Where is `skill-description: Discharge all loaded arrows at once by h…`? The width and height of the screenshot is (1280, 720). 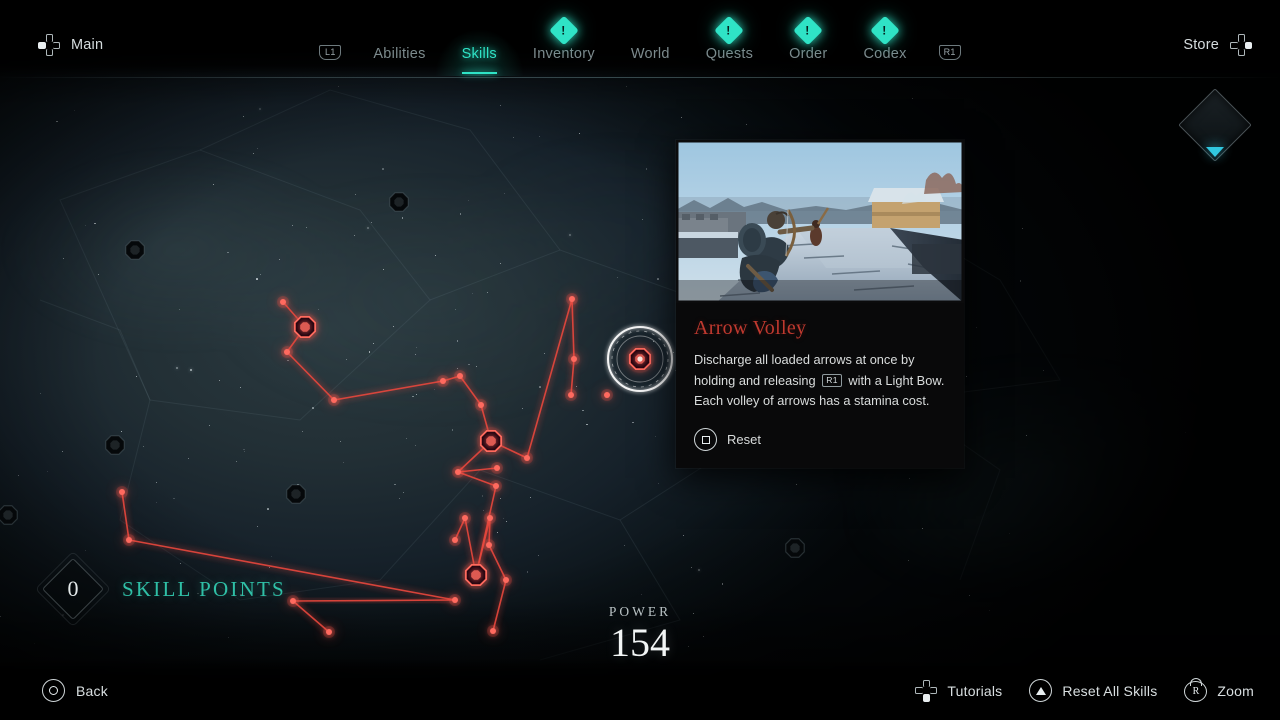
skill-description: Discharge all loaded arrows at once by h… is located at coordinates (820, 381).